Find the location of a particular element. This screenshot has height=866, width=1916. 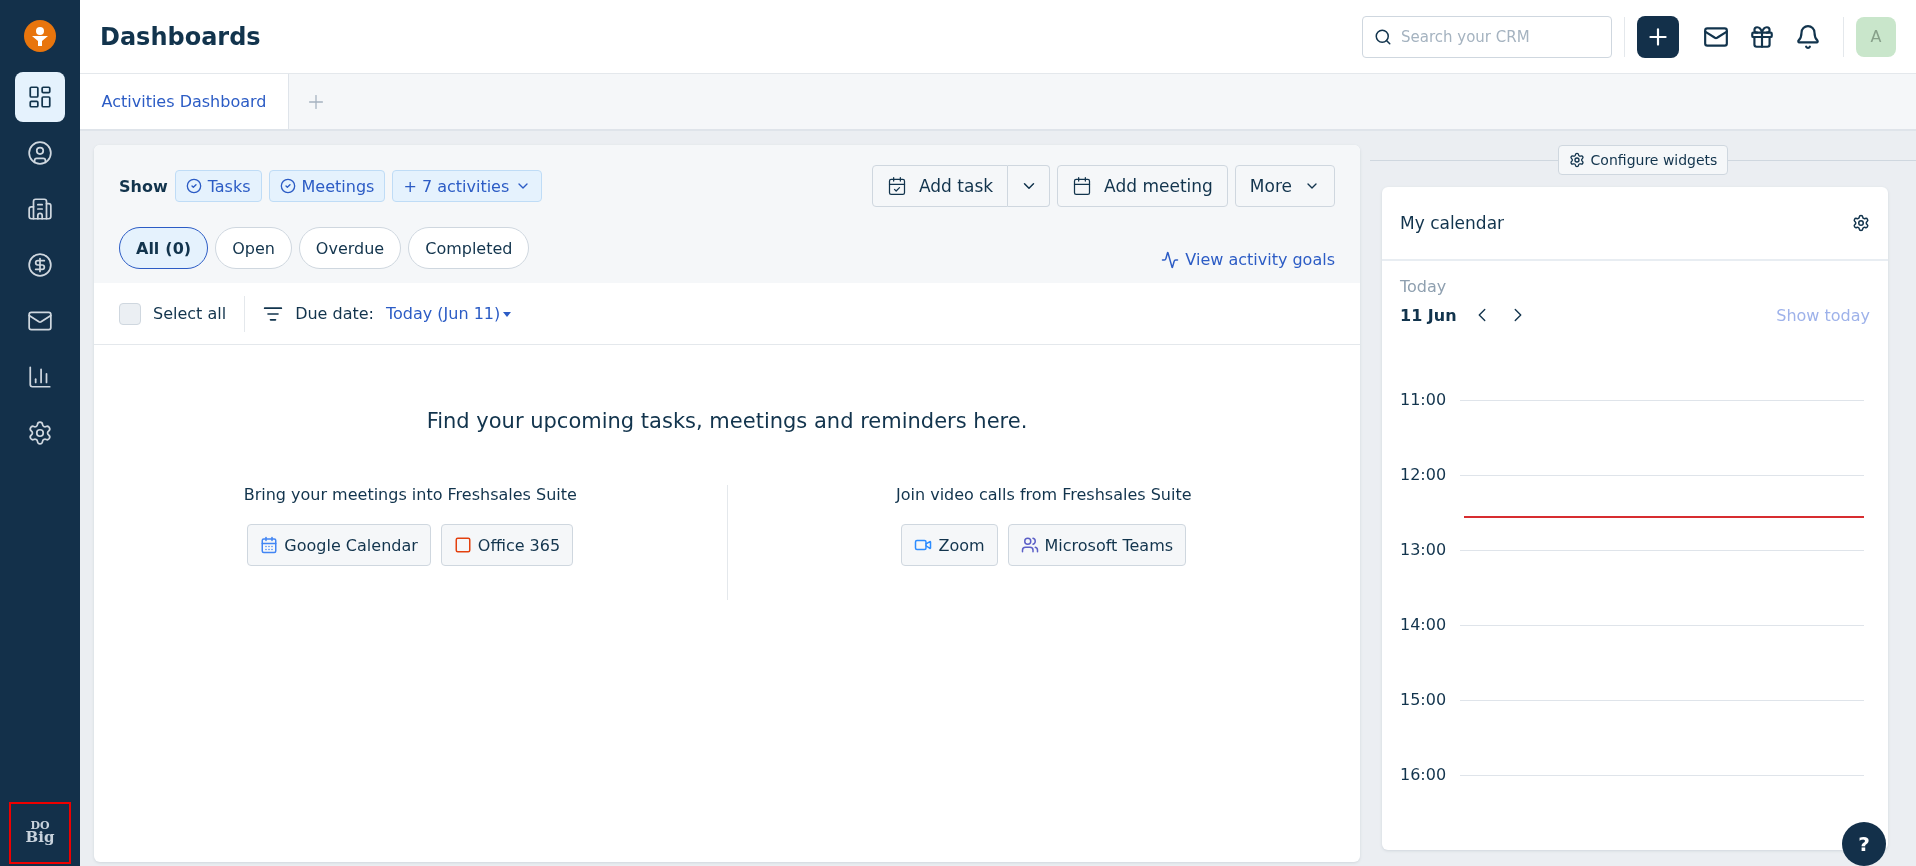

search-field: Search your CRM is located at coordinates (1487, 36).